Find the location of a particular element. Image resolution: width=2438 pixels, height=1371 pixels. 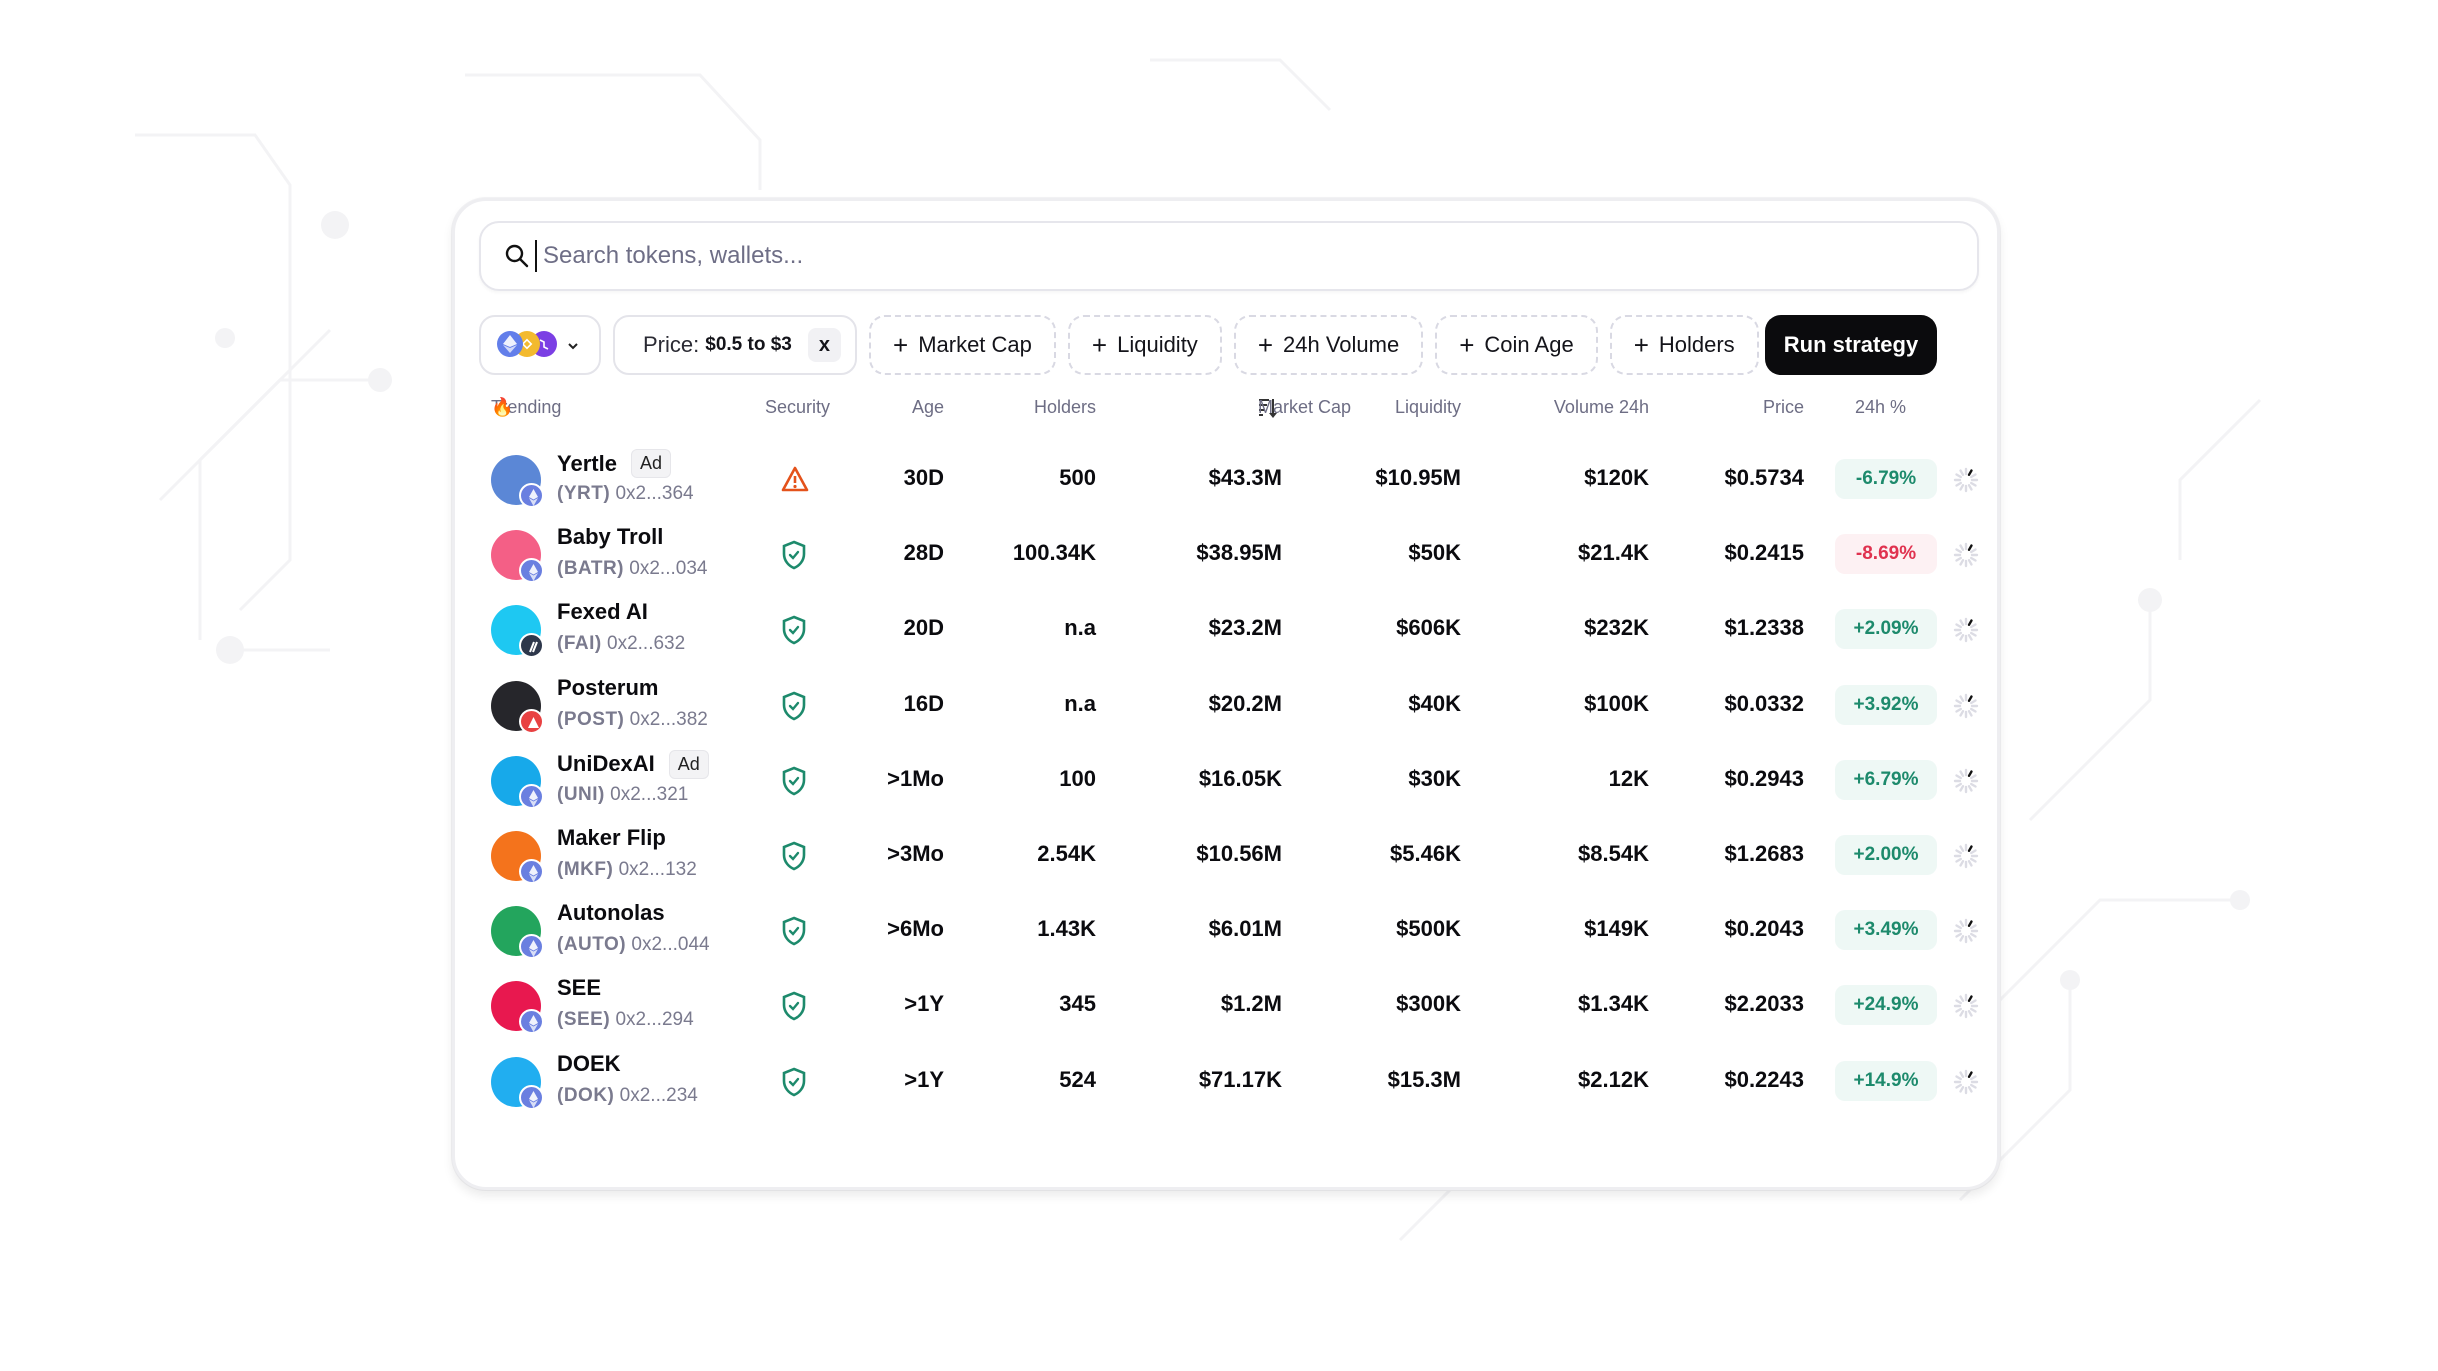

header-change: 24h % is located at coordinates (1880, 407).